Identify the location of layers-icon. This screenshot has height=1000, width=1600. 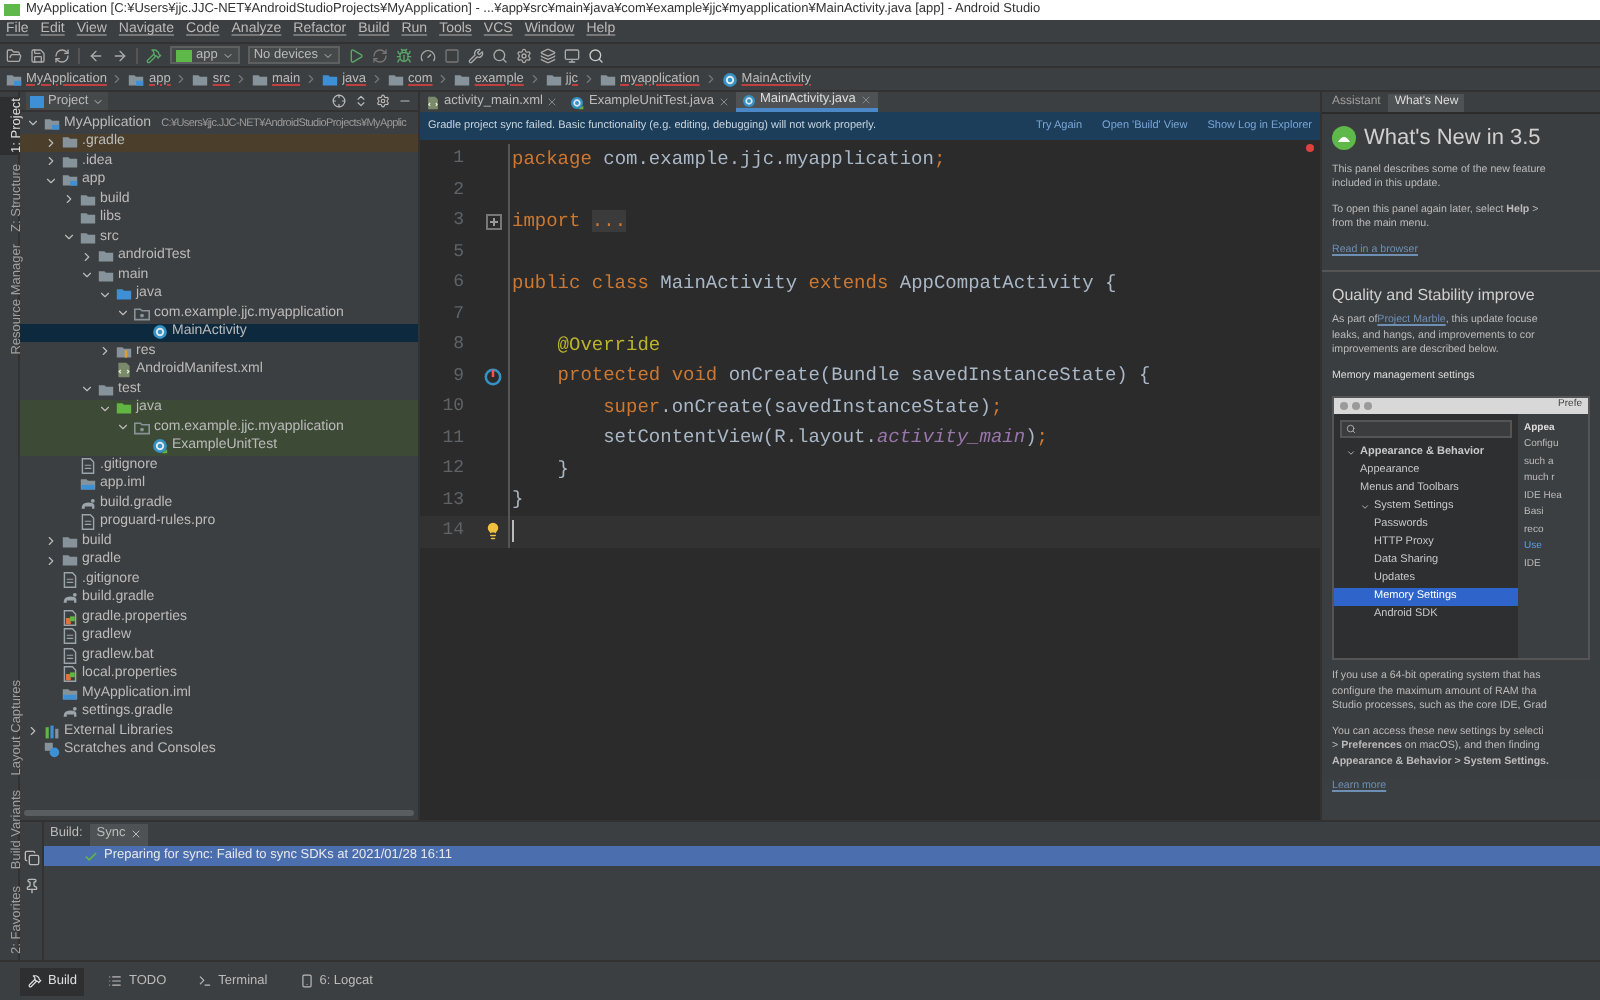
(548, 55).